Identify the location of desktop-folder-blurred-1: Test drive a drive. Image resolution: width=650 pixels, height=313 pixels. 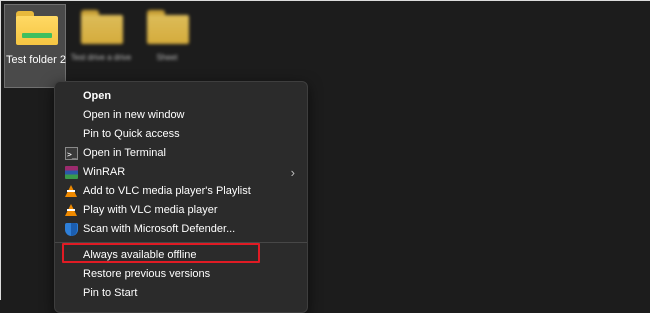
(101, 46).